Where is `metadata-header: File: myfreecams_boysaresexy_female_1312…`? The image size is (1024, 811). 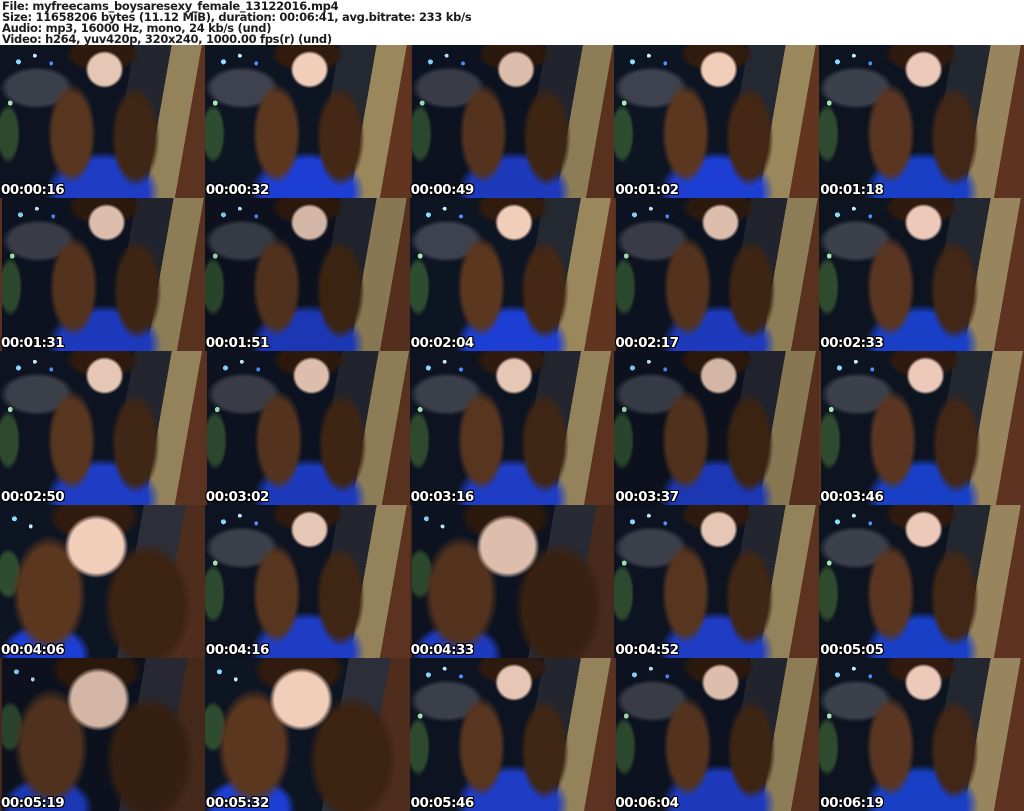 metadata-header: File: myfreecams_boysaresexy_female_1312… is located at coordinates (512, 22).